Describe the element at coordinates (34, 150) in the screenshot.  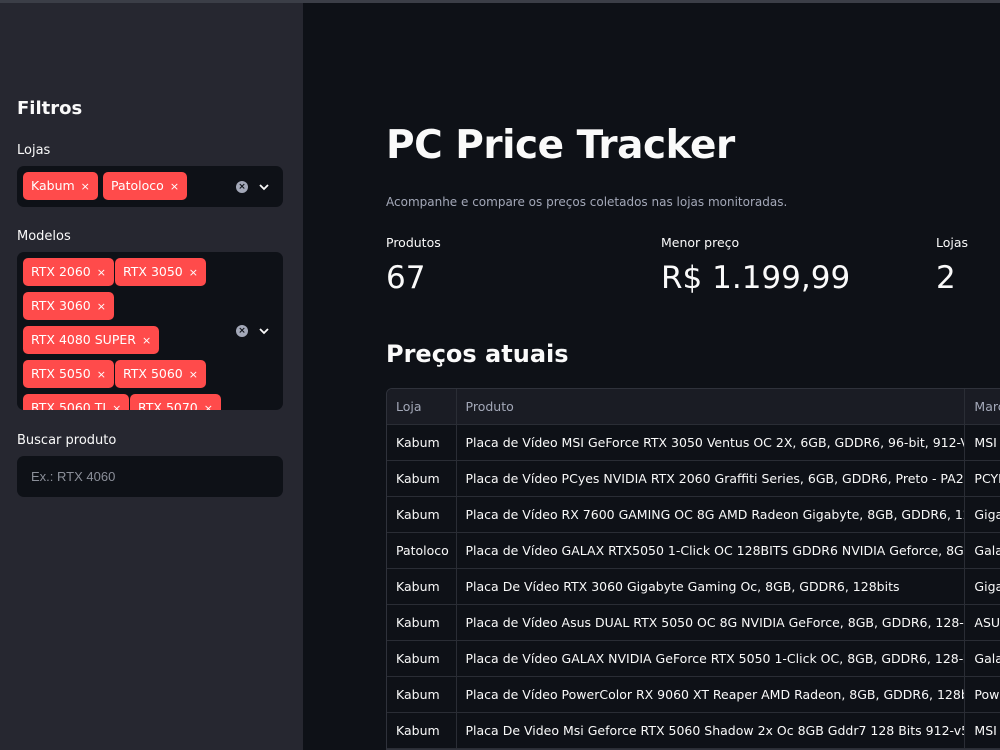
I see `lojas-label: Lojas` at that location.